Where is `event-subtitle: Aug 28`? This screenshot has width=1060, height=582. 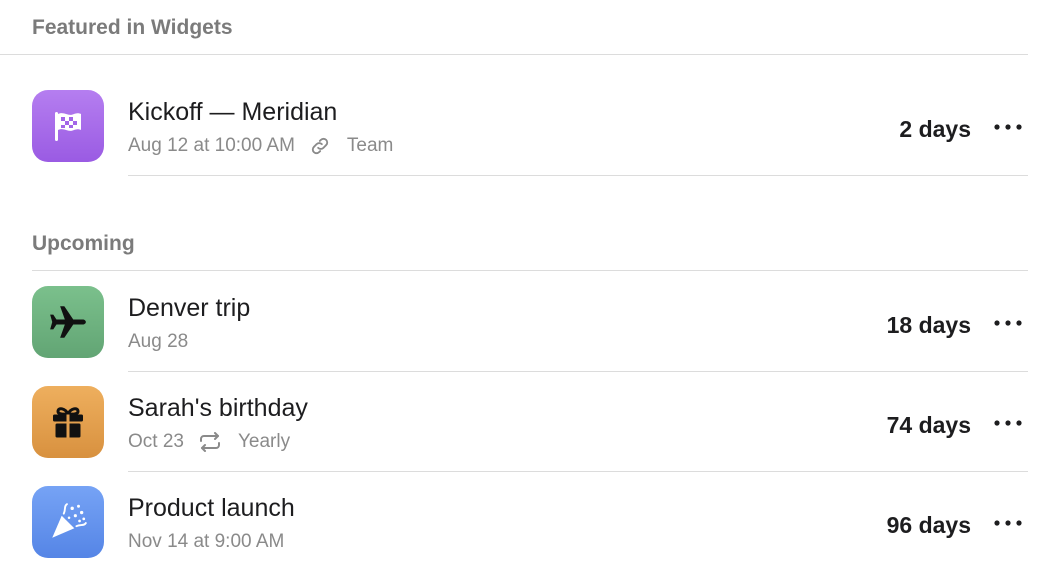 event-subtitle: Aug 28 is located at coordinates (158, 342).